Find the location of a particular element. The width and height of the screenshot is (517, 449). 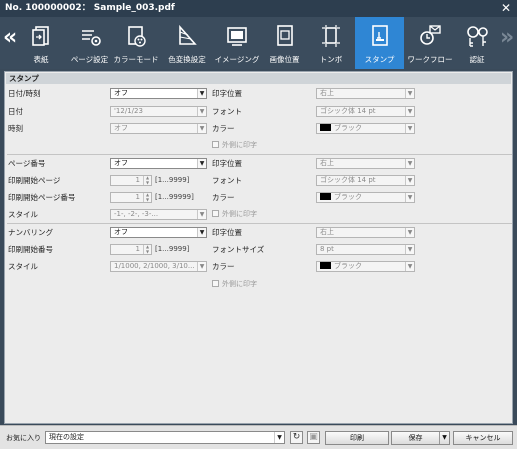

refresh-button: ↻ is located at coordinates (296, 437).